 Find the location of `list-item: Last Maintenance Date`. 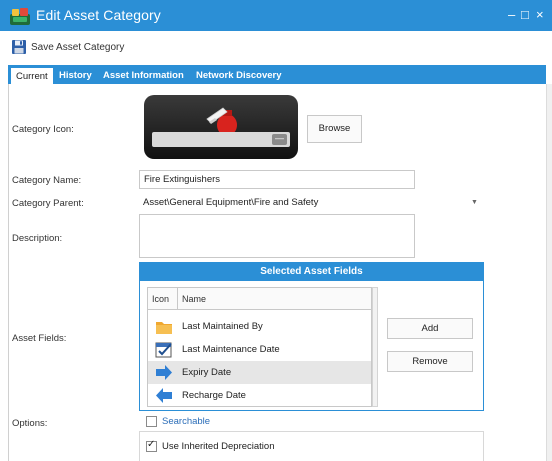

list-item: Last Maintenance Date is located at coordinates (259, 349).